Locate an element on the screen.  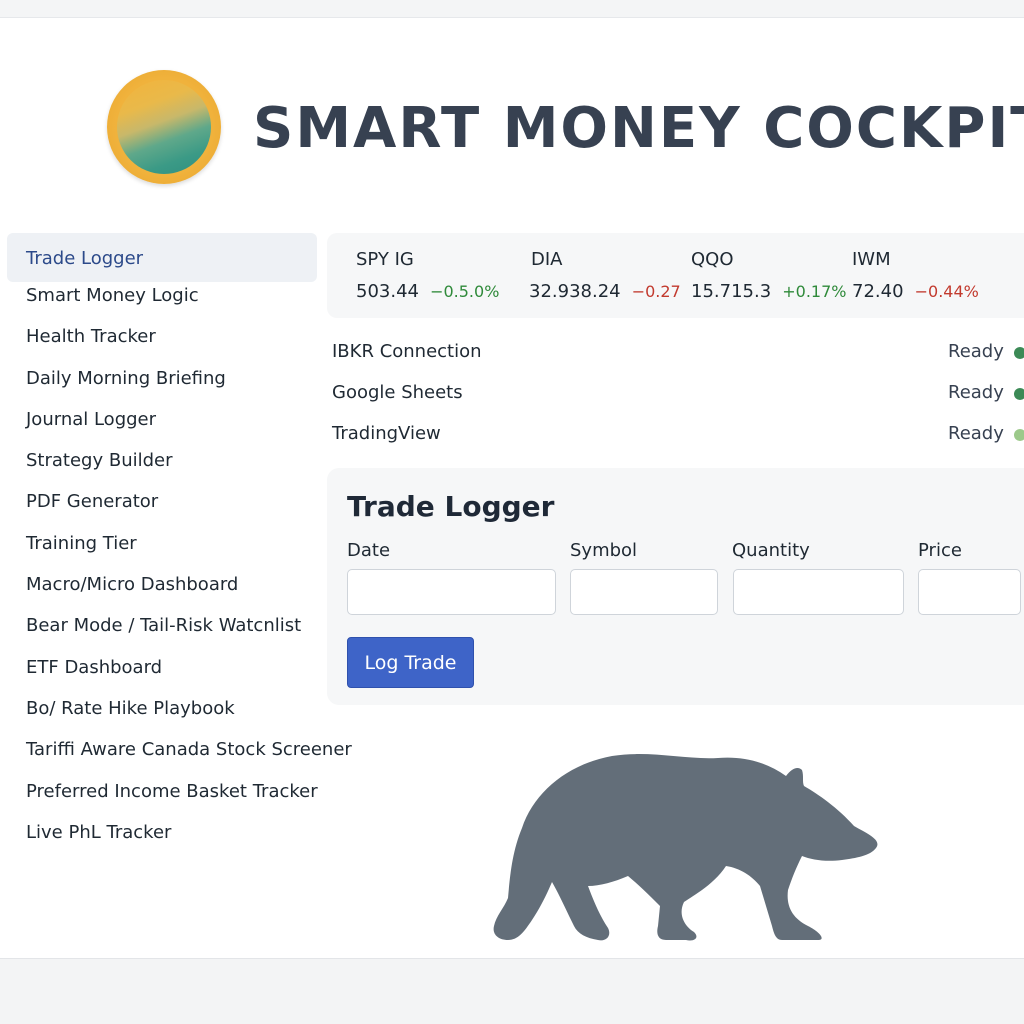
sidebar-item-daily-morning-briefing: Daily Morning Briefing is located at coordinates (162, 378).